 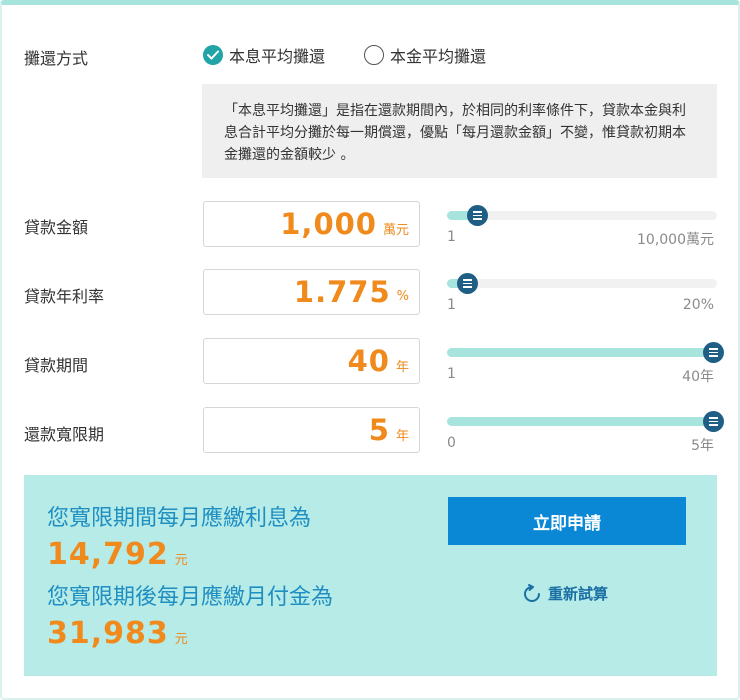 I want to click on recalculate-button: 重新試算, so click(x=565, y=593).